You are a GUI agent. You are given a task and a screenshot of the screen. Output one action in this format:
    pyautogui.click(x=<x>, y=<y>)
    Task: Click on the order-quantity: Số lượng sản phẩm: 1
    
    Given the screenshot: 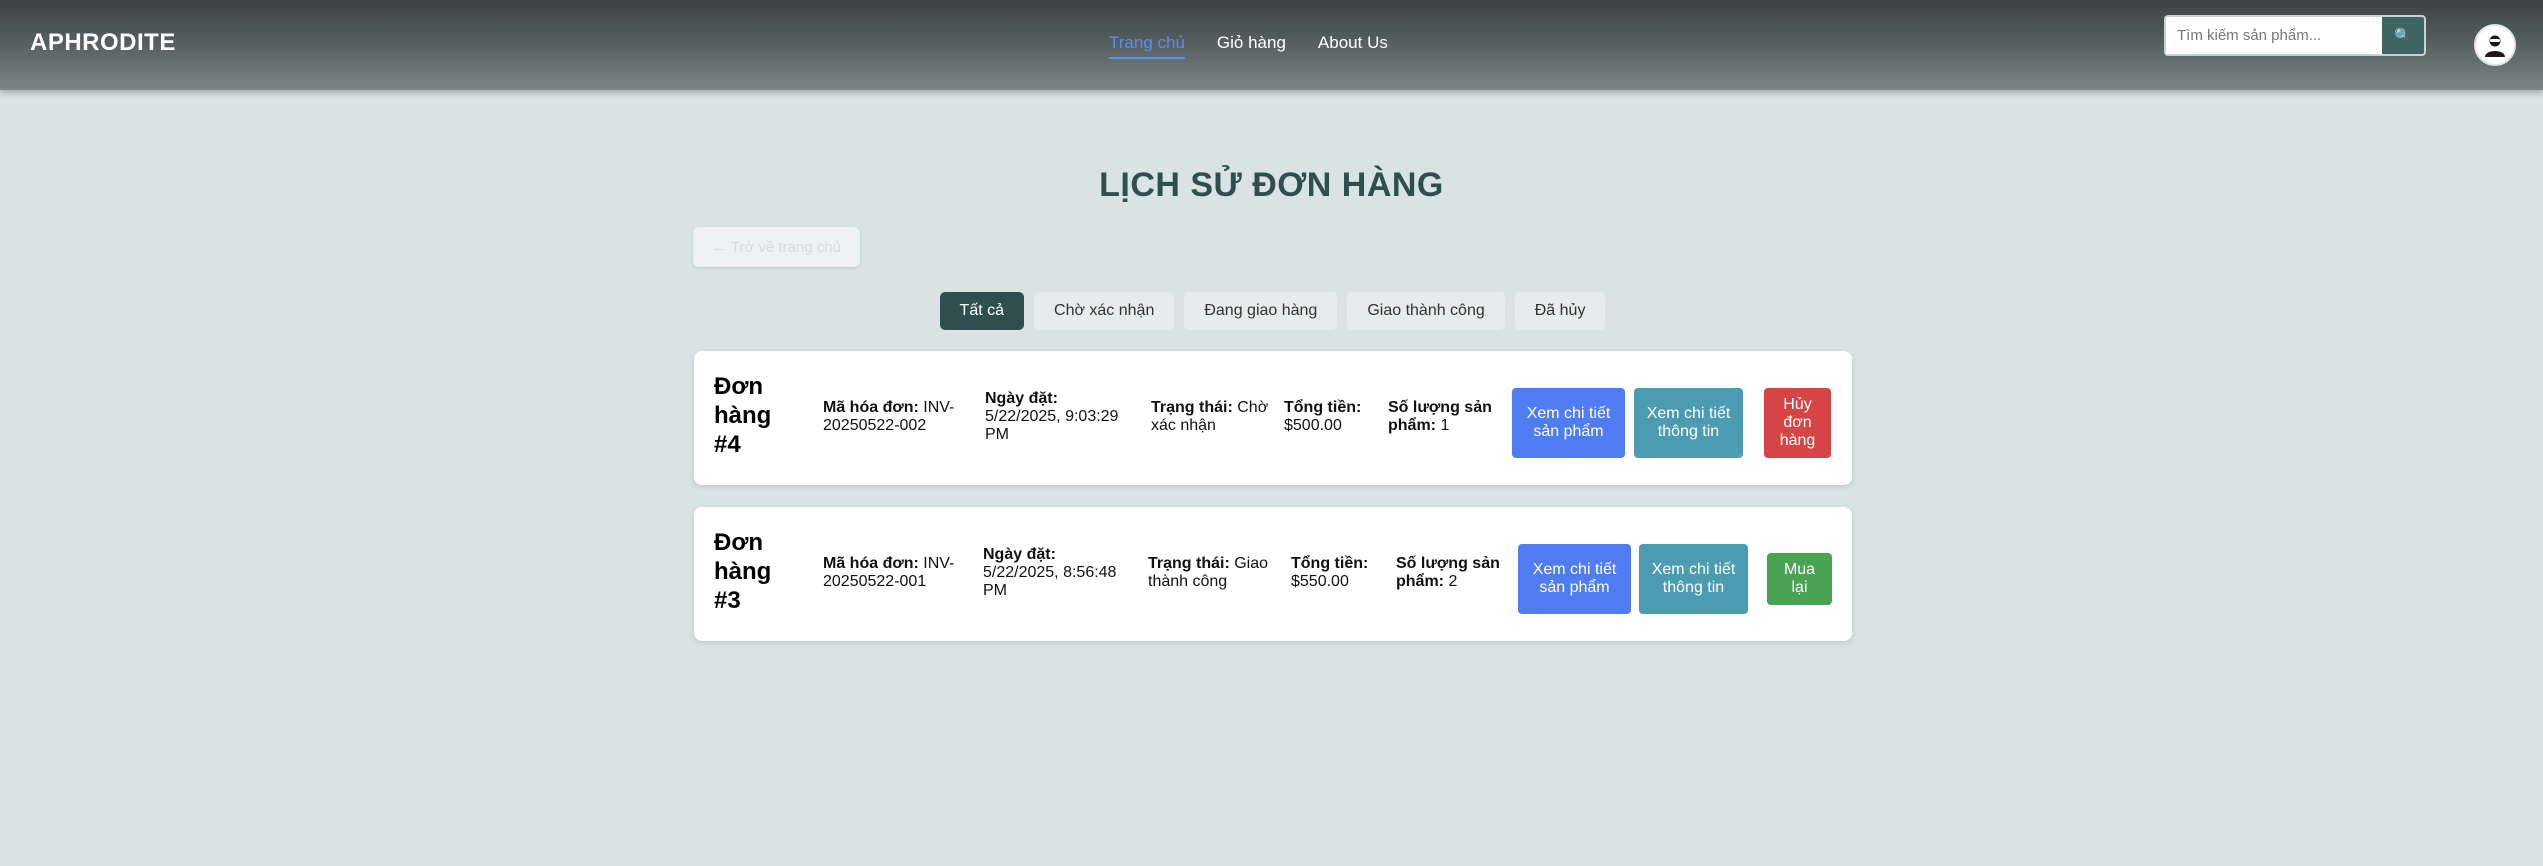 What is the action you would take?
    pyautogui.click(x=1440, y=417)
    